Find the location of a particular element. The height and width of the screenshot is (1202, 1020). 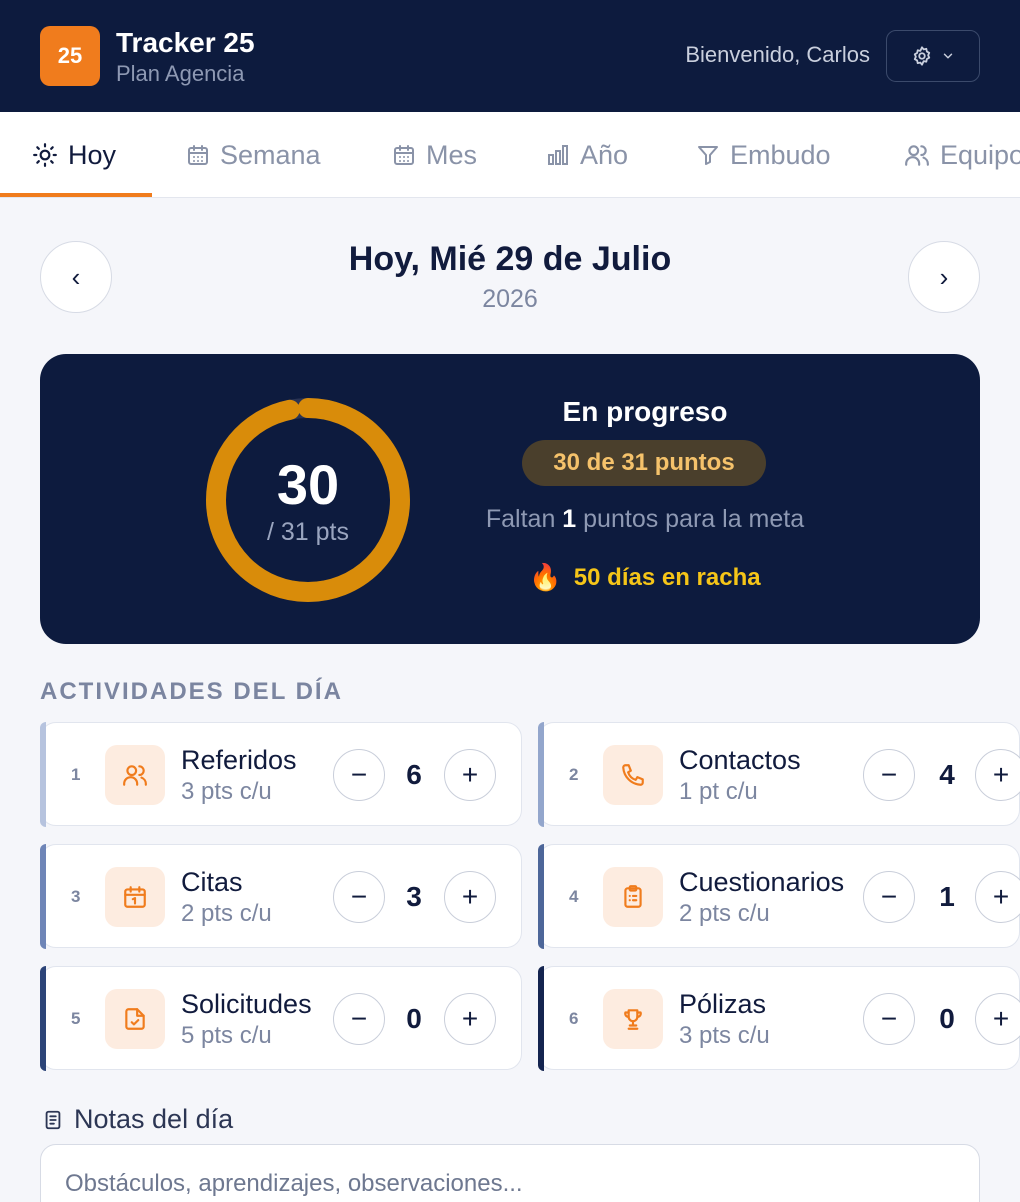

activity-number: 5 is located at coordinates (76, 1018).